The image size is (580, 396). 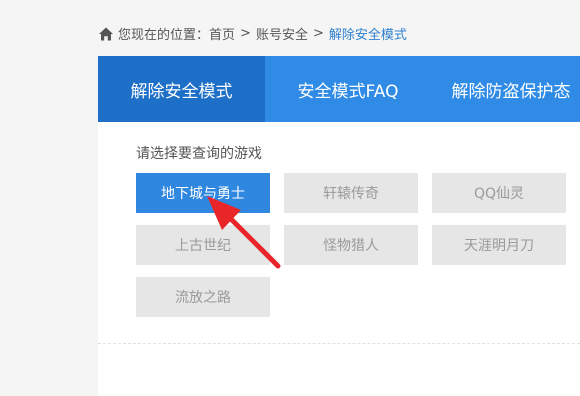 What do you see at coordinates (106, 33) in the screenshot?
I see `home-icon` at bounding box center [106, 33].